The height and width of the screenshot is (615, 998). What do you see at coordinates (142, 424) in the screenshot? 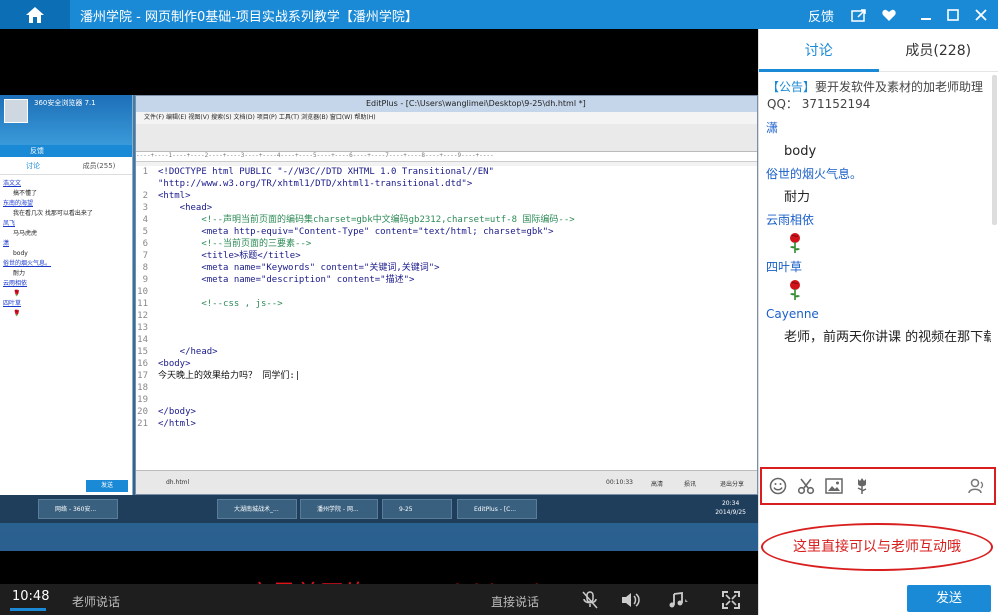
I see `line-number: 21` at bounding box center [142, 424].